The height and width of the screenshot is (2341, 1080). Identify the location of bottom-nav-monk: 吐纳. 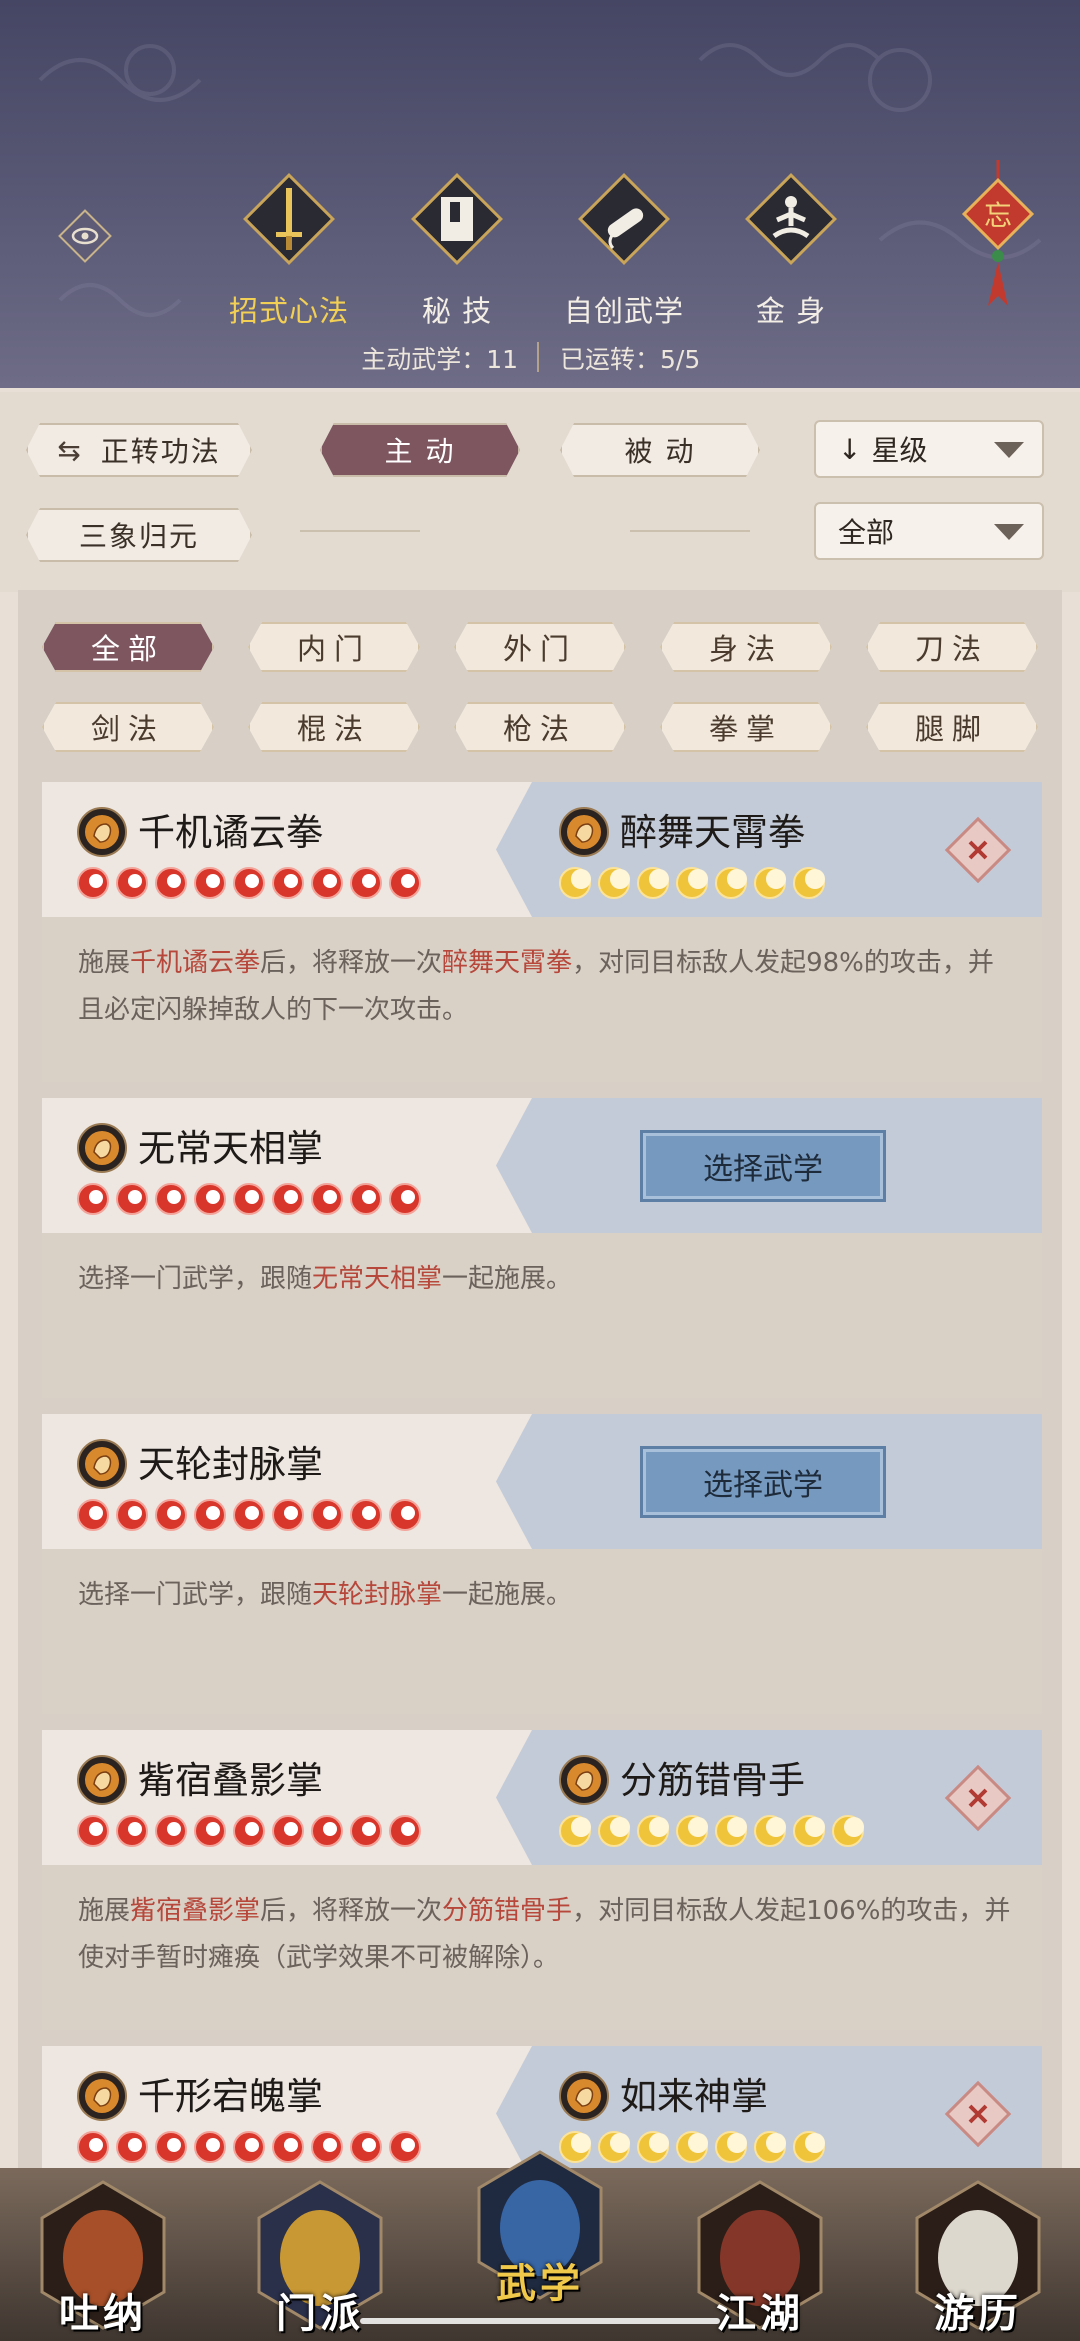
(103, 2260).